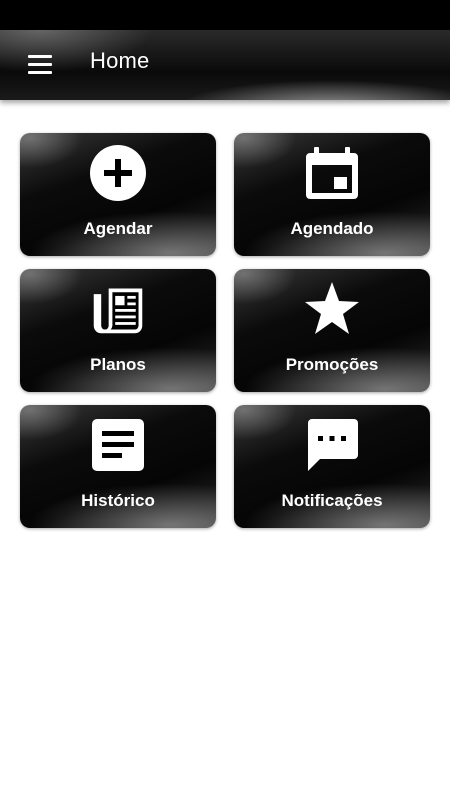 The width and height of the screenshot is (450, 800). What do you see at coordinates (118, 311) in the screenshot?
I see `newspaper-icon` at bounding box center [118, 311].